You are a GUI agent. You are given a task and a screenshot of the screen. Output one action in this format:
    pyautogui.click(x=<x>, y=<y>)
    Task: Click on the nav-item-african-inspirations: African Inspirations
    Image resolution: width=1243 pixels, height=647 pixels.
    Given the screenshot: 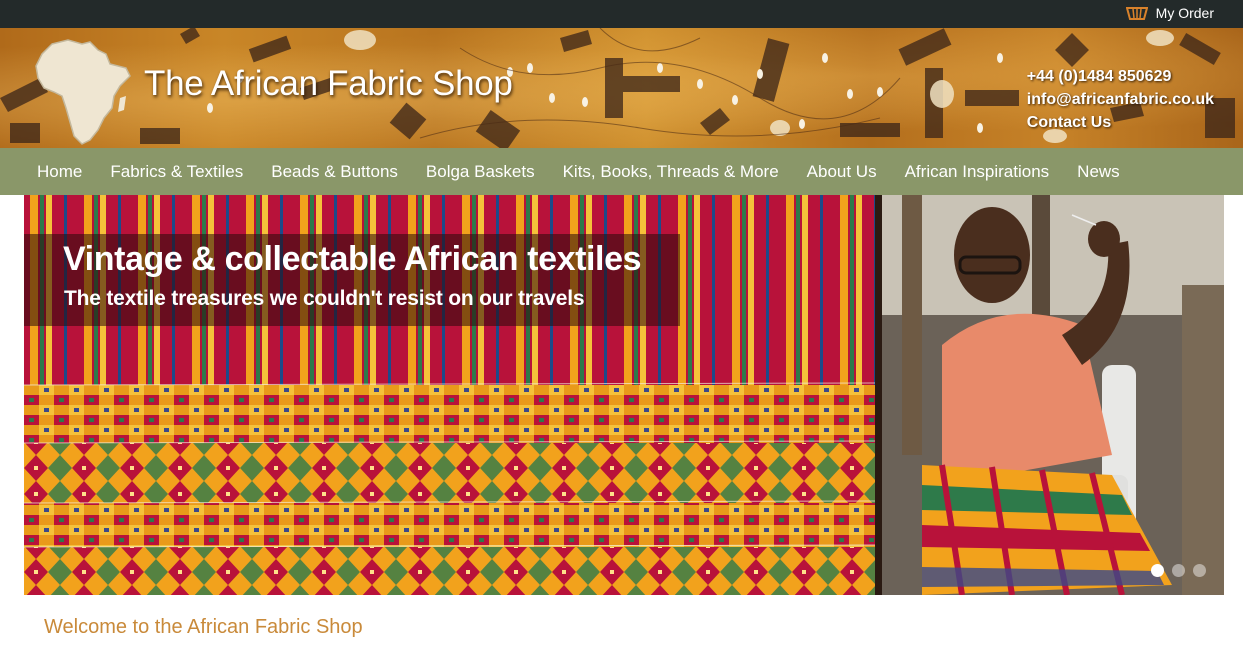 What is the action you would take?
    pyautogui.click(x=977, y=172)
    